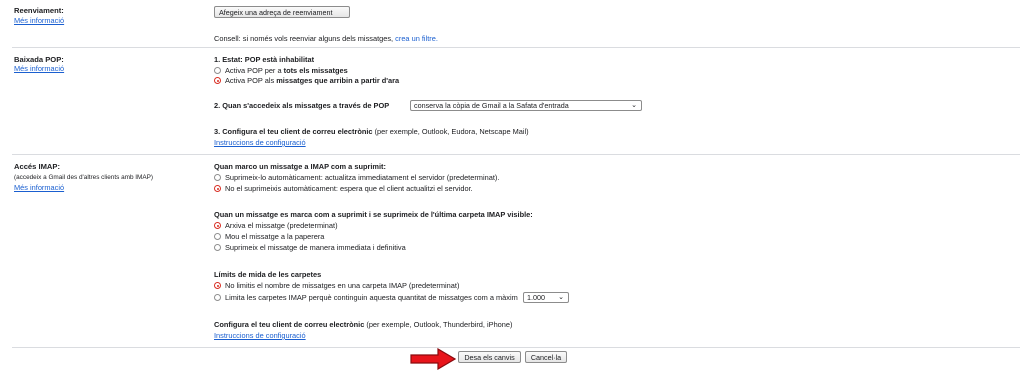 The width and height of the screenshot is (1024, 377). Describe the element at coordinates (39, 59) in the screenshot. I see `pop-label: Baixada POP:` at that location.